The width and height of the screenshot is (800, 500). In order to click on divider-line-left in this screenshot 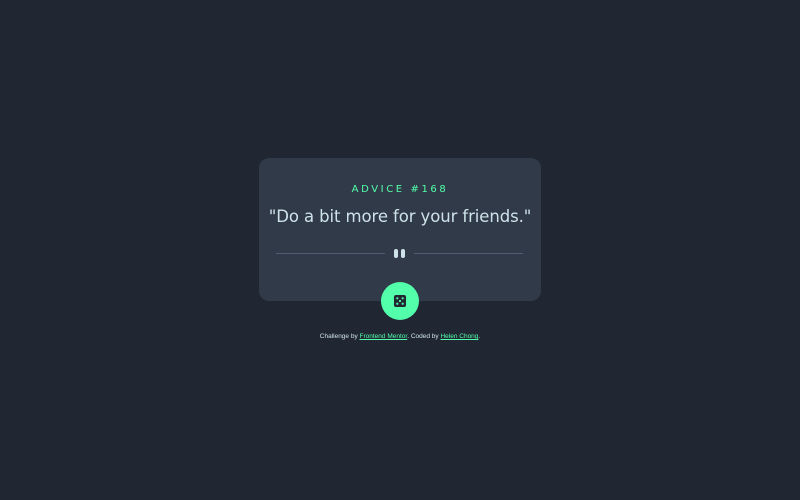, I will do `click(330, 253)`.